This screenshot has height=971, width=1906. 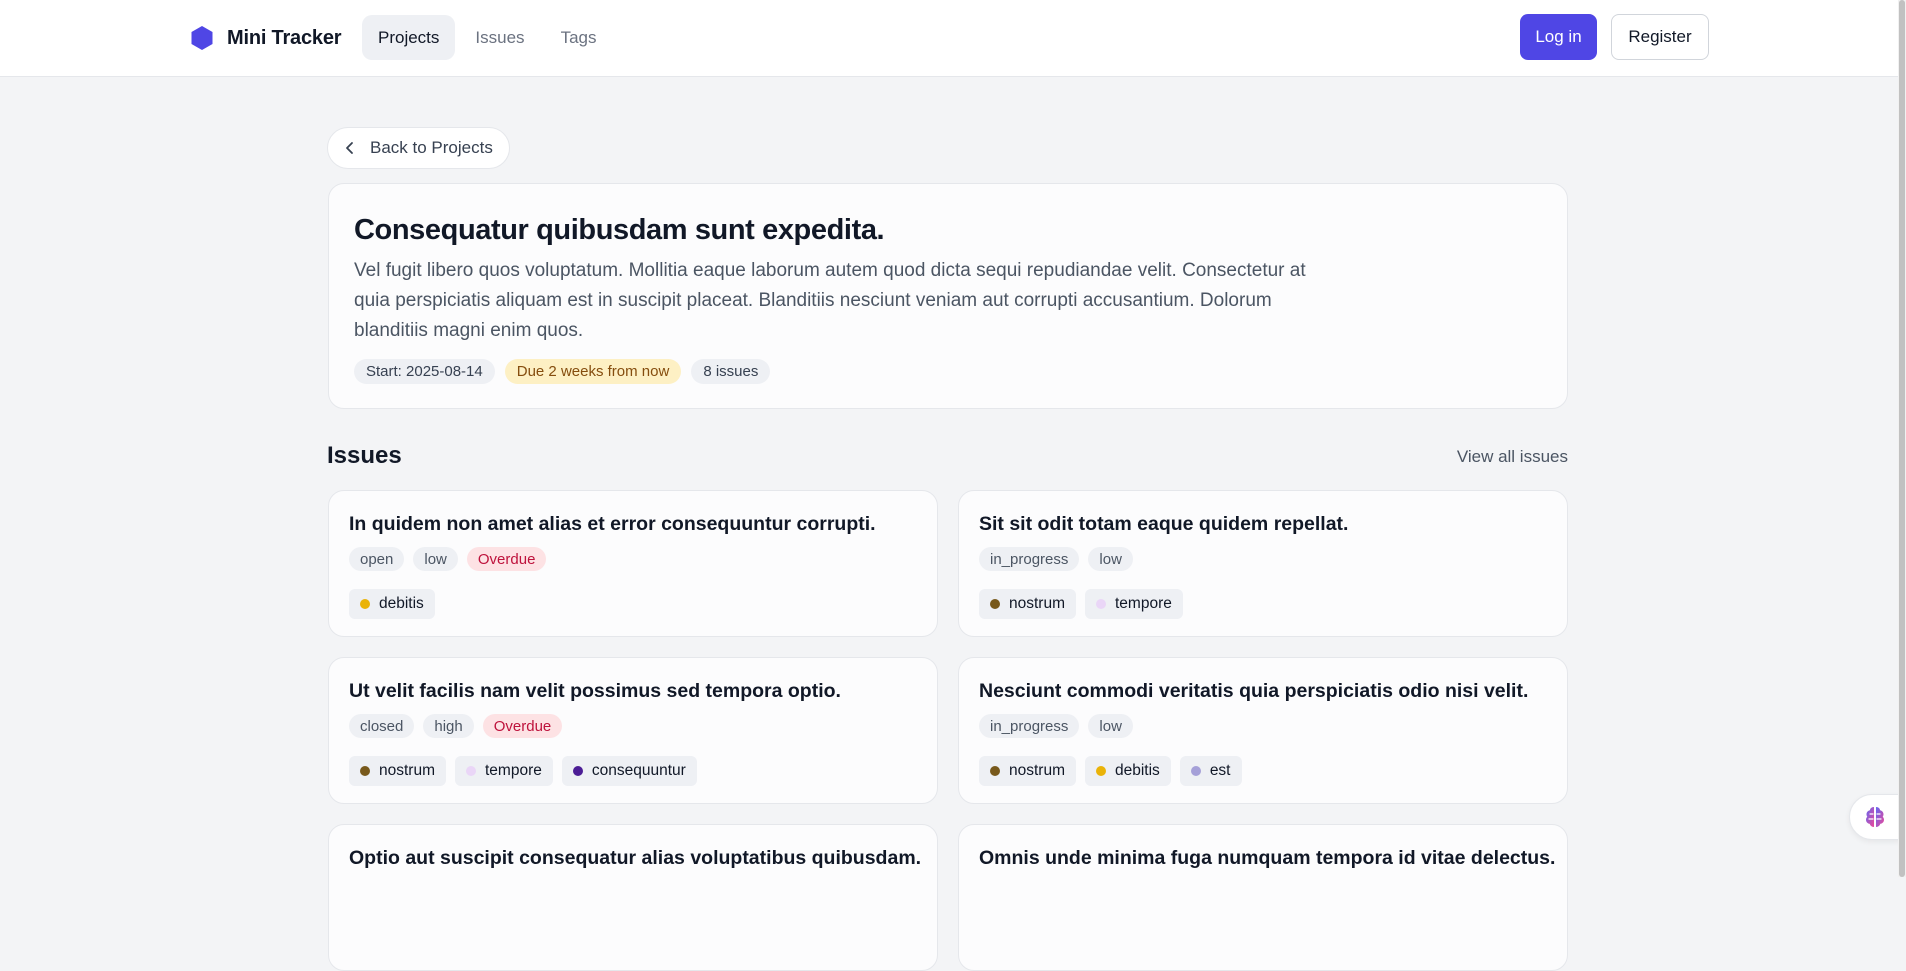 I want to click on tag: est, so click(x=1210, y=771).